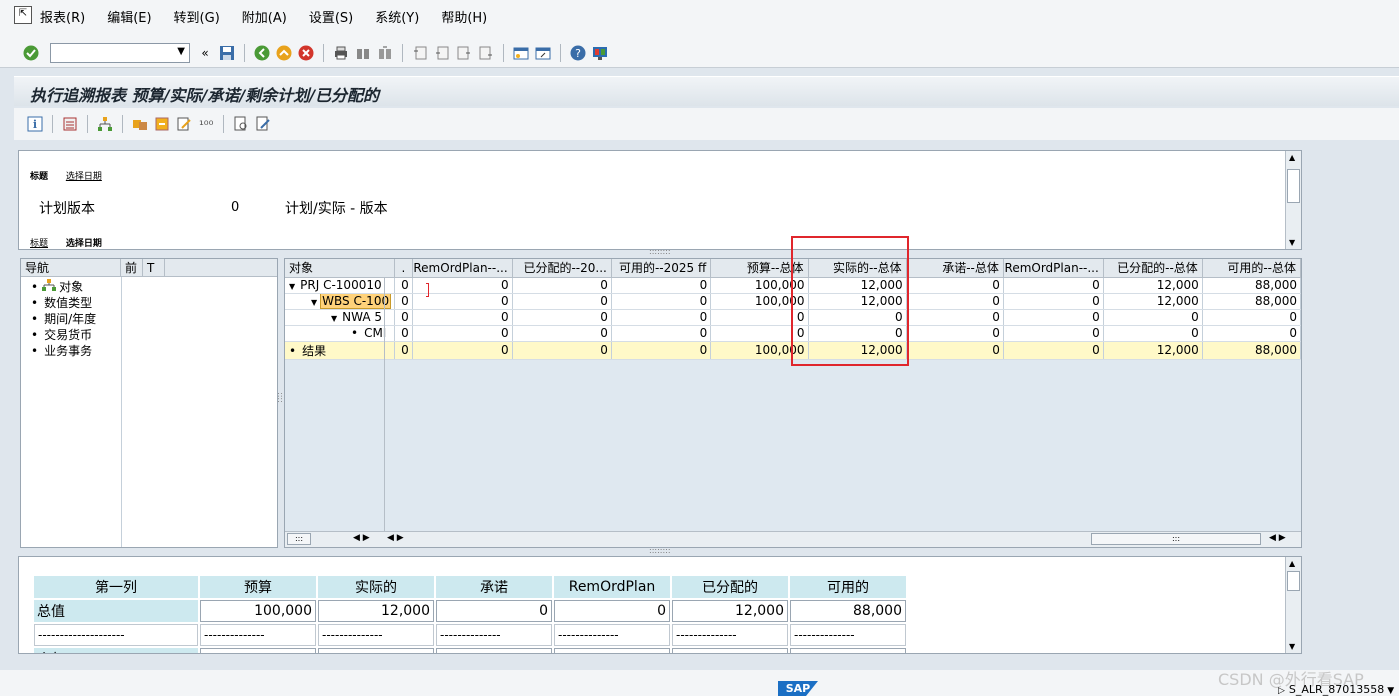  Describe the element at coordinates (162, 124) in the screenshot. I see `export-icon` at that location.